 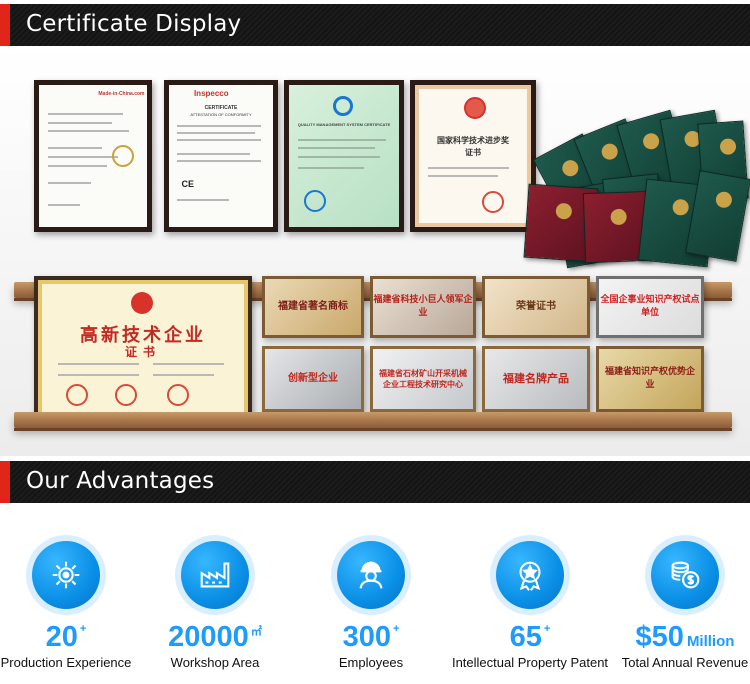 What do you see at coordinates (93, 156) in the screenshot?
I see `certificate-frame-1: Made-in-China.com` at bounding box center [93, 156].